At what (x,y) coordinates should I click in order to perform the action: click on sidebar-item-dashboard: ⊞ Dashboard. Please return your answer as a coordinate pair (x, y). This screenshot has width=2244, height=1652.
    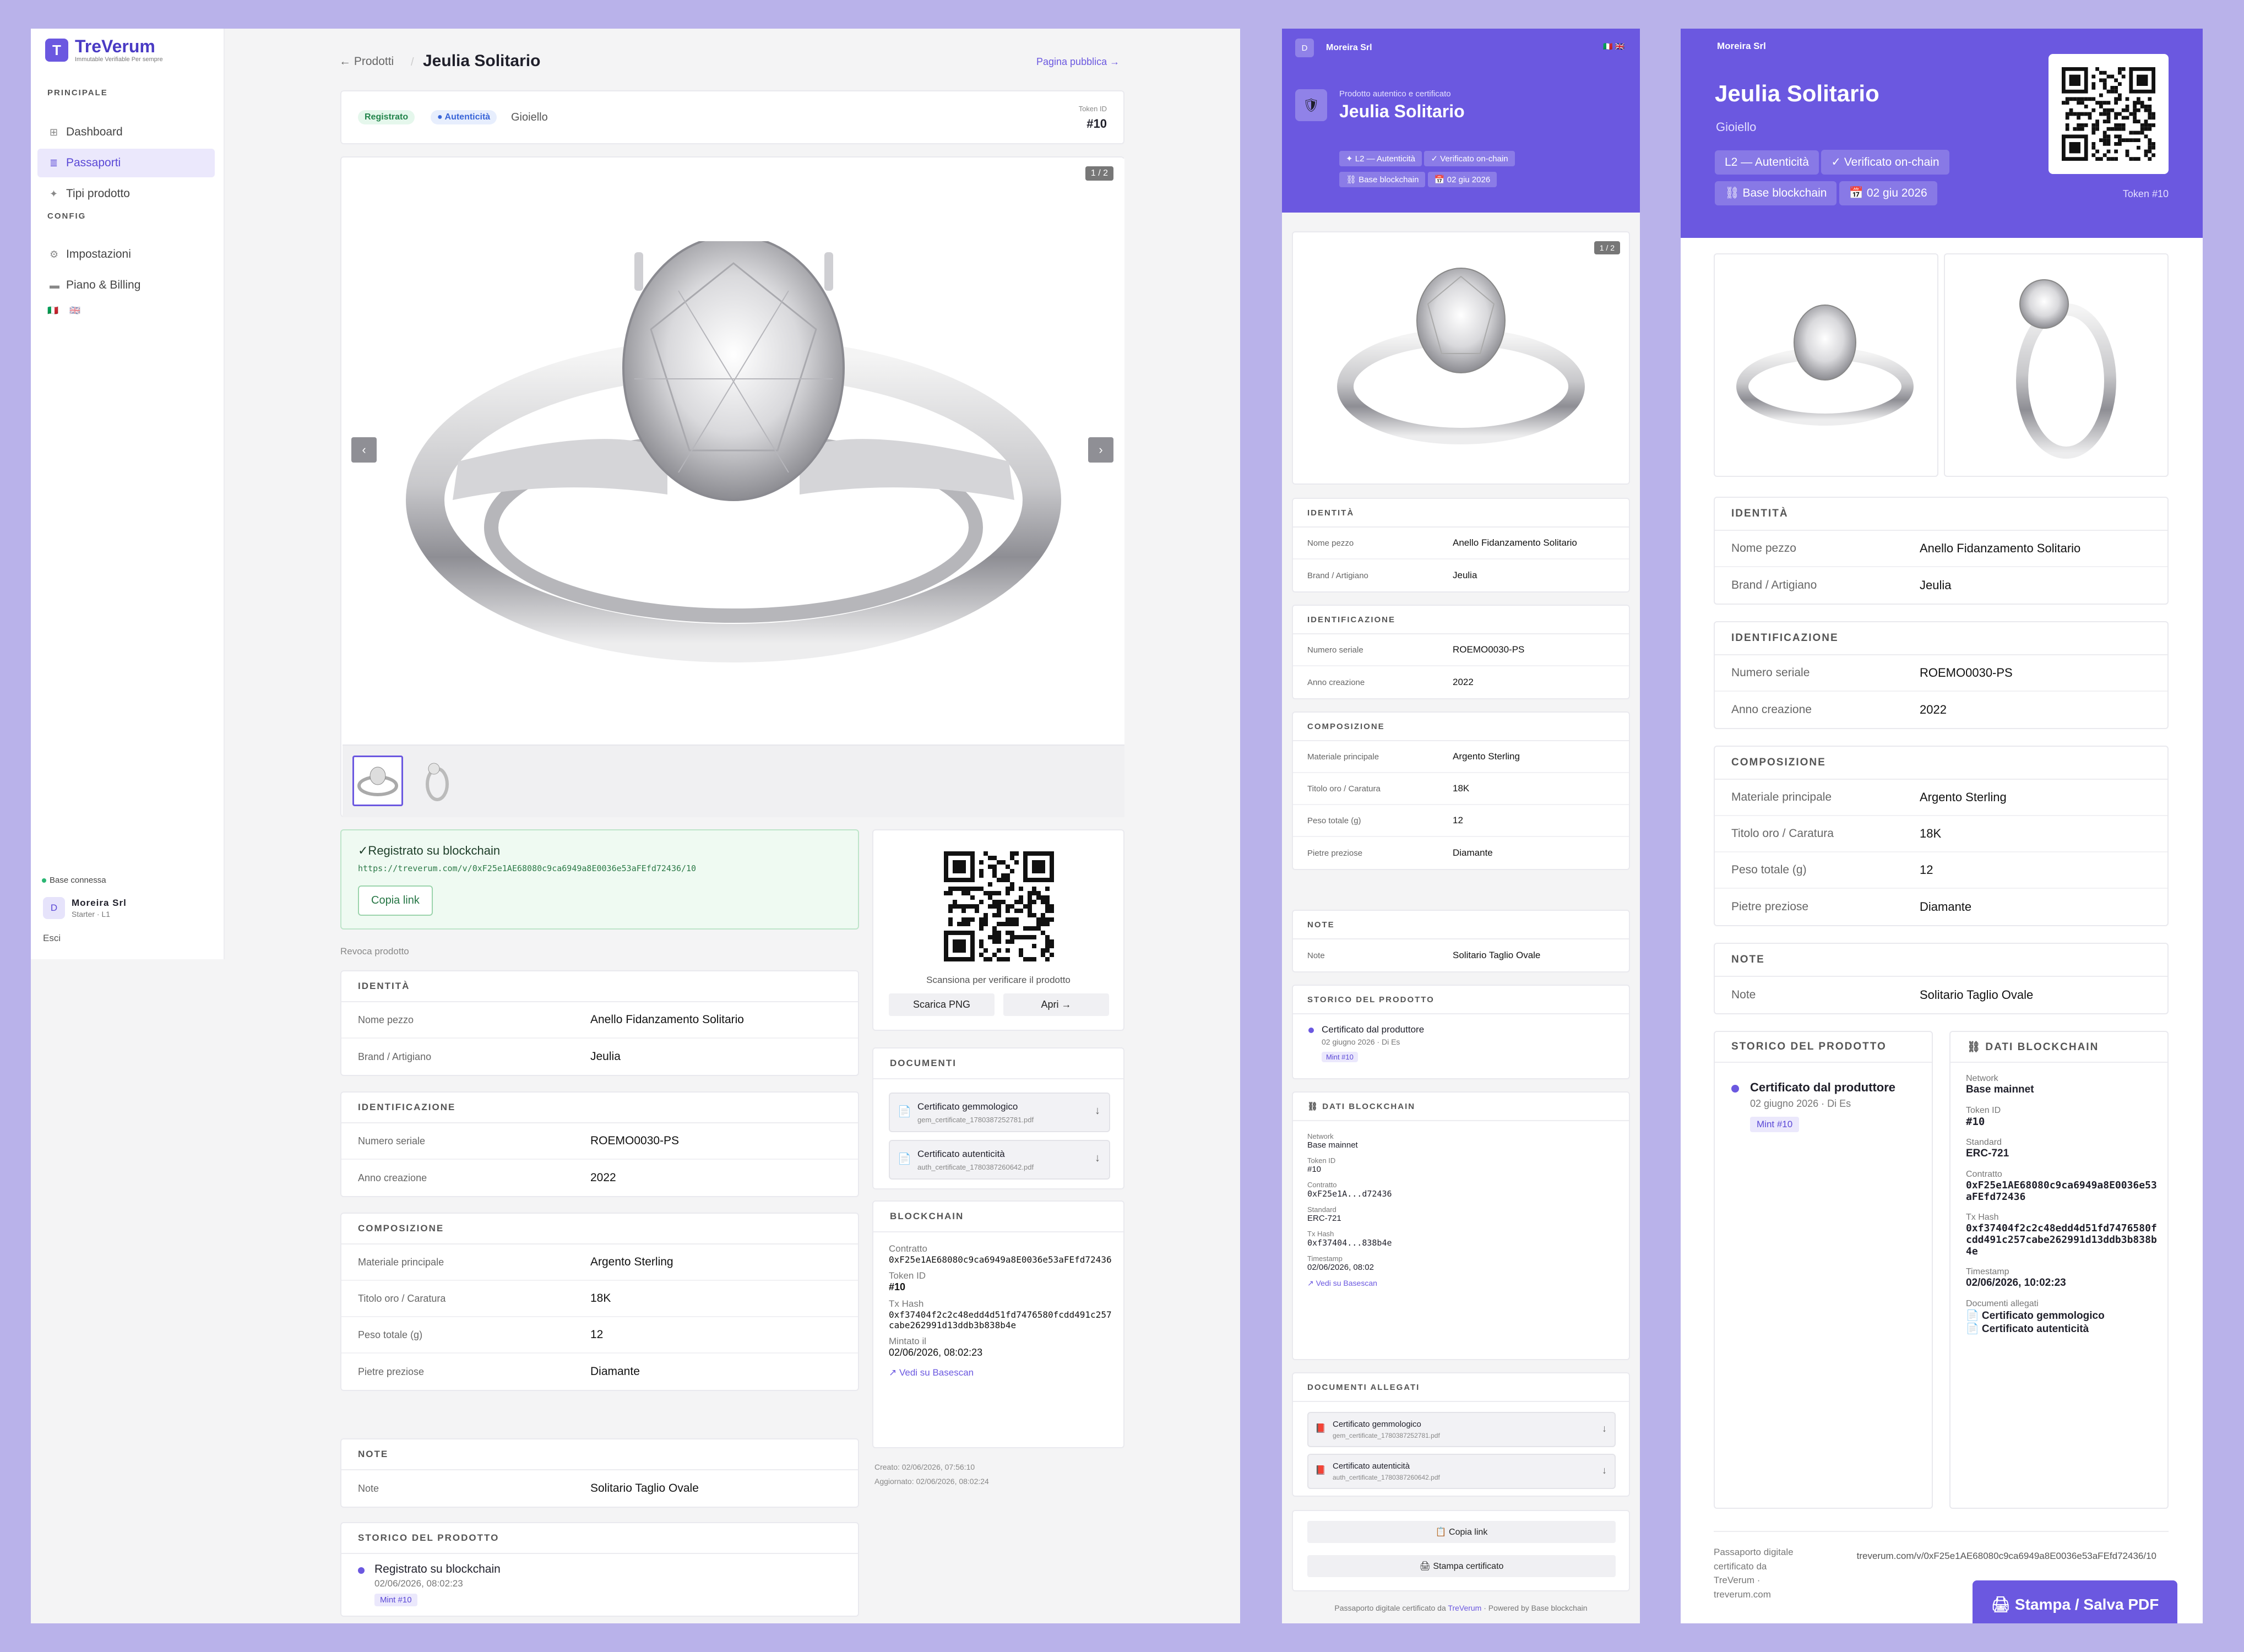
    Looking at the image, I should click on (126, 132).